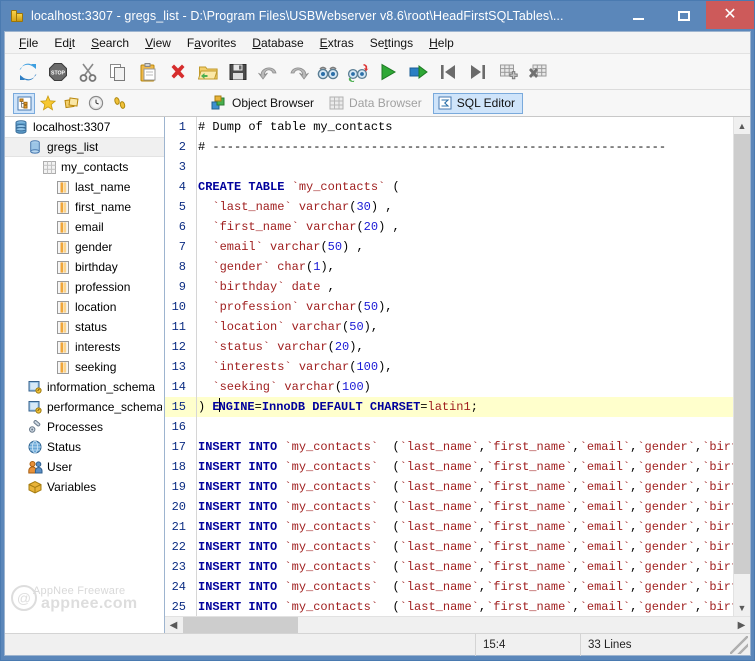 Image resolution: width=755 pixels, height=661 pixels. Describe the element at coordinates (449, 207) in the screenshot. I see `code-line: 5 `last_name` varchar(30) ,` at that location.